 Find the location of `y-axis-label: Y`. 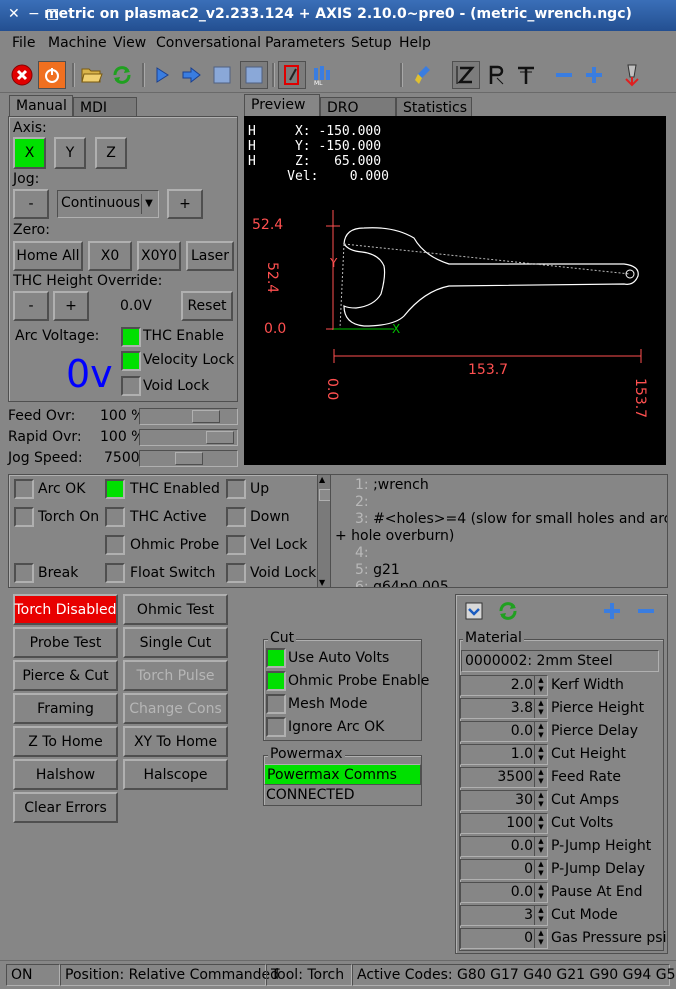

y-axis-label: Y is located at coordinates (334, 263).